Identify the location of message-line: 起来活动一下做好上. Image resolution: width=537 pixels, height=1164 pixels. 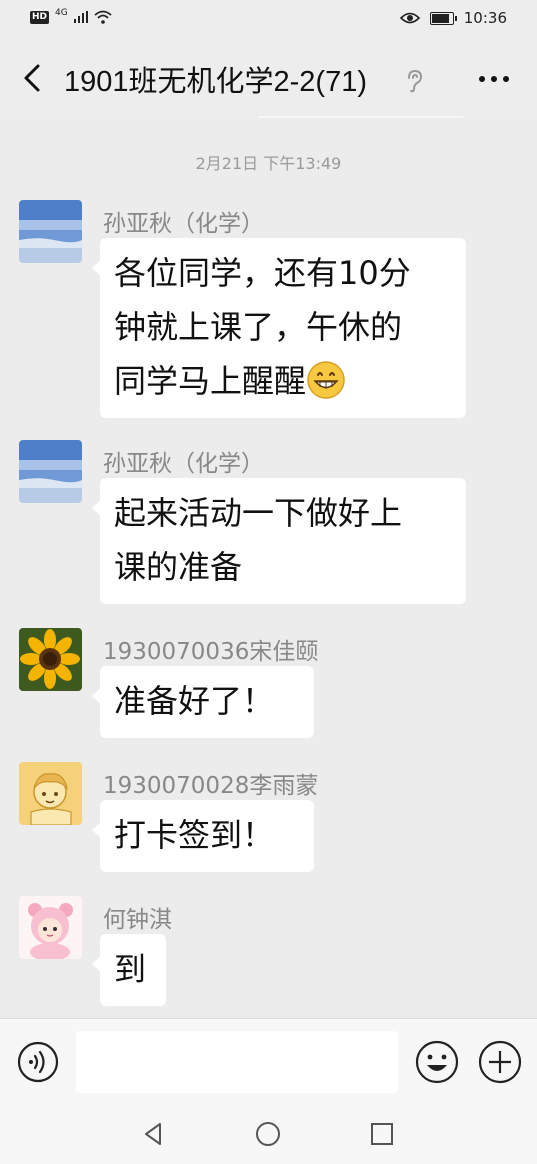
(258, 513).